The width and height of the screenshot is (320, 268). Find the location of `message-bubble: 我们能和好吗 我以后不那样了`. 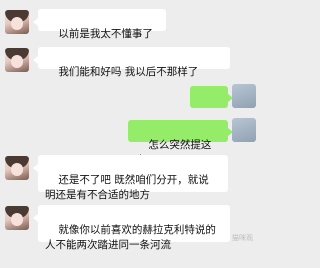

message-bubble: 我们能和好吗 我以后不那样了 is located at coordinates (134, 62).